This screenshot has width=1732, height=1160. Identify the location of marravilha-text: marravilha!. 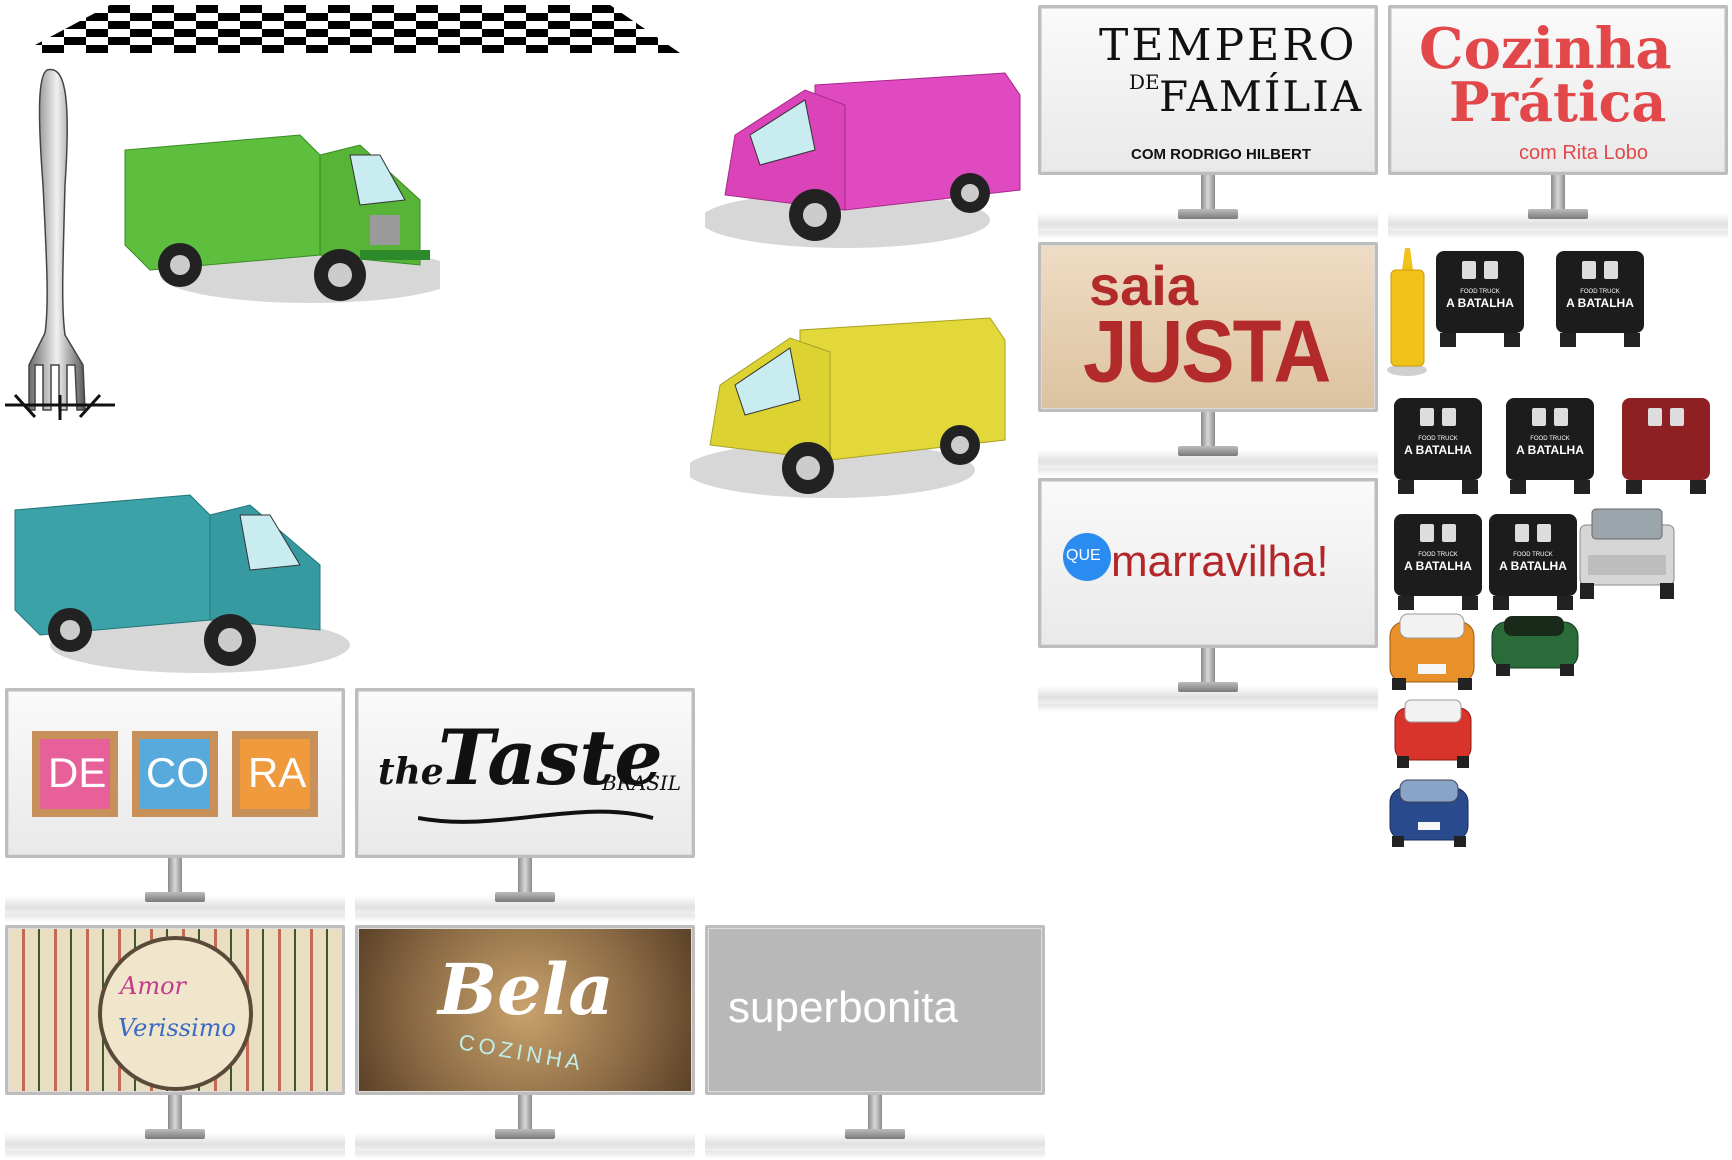
(1220, 561).